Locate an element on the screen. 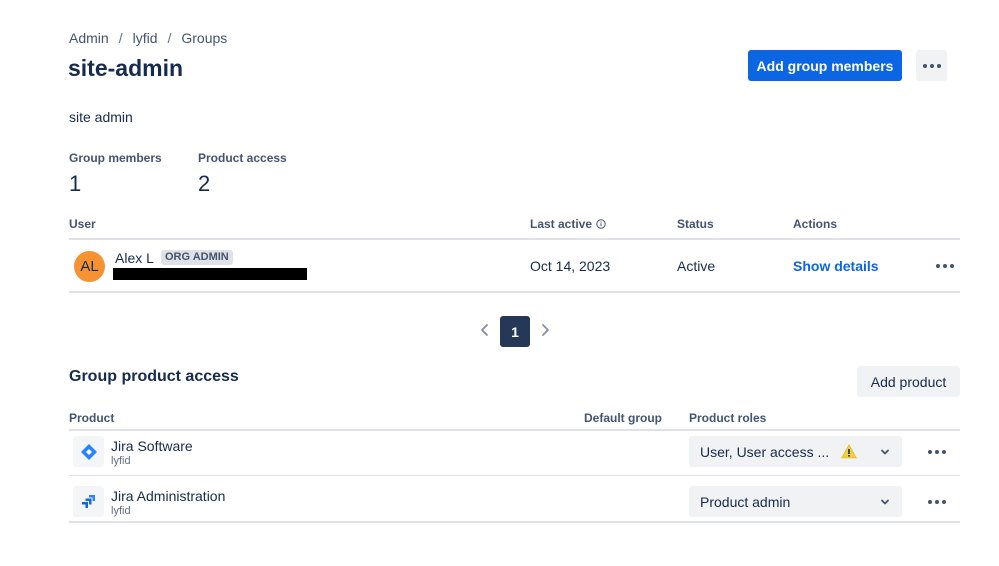 This screenshot has height=566, width=999. product-name: Jira Software is located at coordinates (152, 446).